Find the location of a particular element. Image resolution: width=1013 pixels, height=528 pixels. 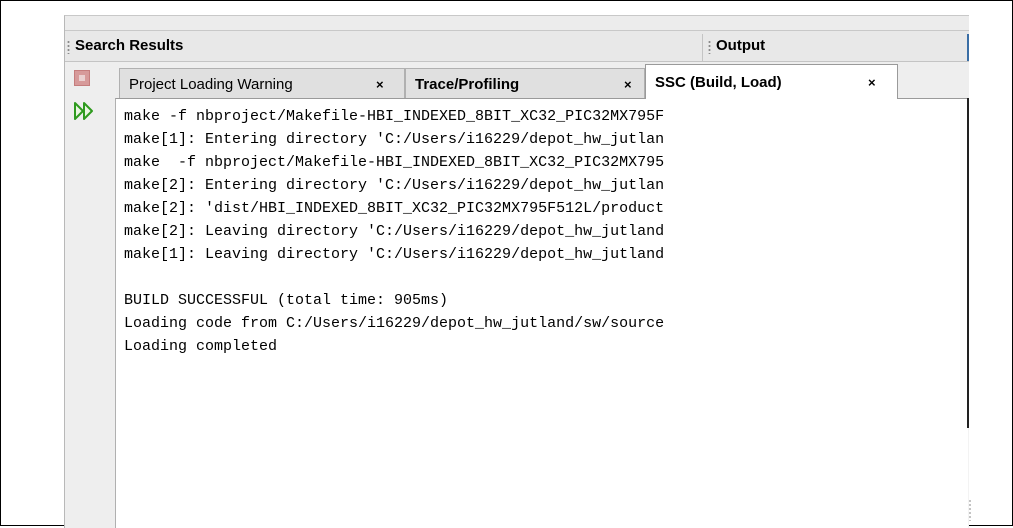

output-toolbar is located at coordinates (90, 295).